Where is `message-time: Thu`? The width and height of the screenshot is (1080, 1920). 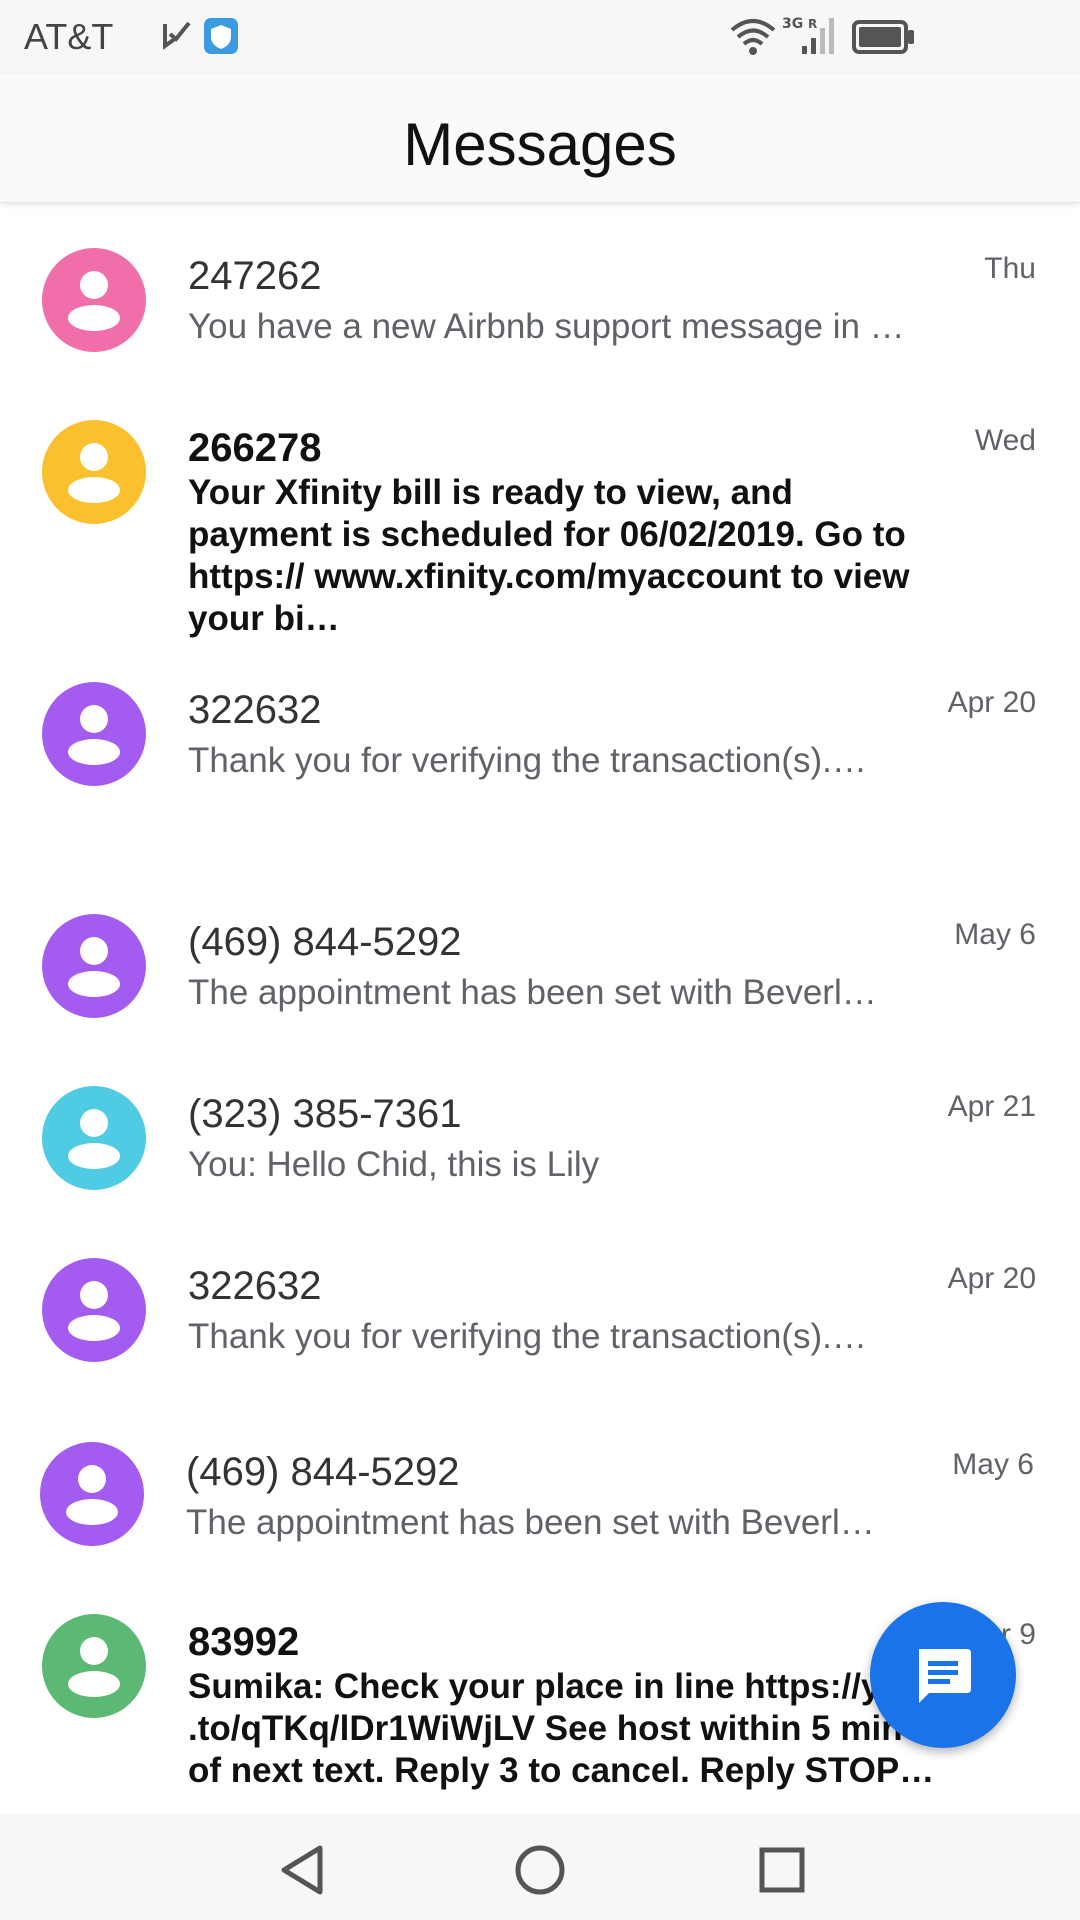
message-time: Thu is located at coordinates (1010, 268).